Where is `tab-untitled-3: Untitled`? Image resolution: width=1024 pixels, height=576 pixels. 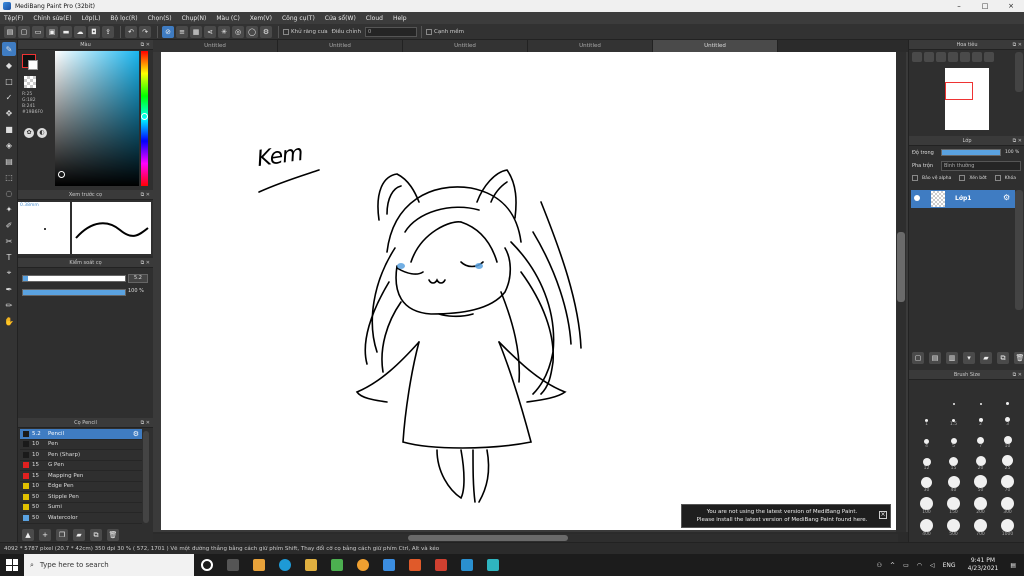
tab-untitled-3: Untitled is located at coordinates (465, 46).